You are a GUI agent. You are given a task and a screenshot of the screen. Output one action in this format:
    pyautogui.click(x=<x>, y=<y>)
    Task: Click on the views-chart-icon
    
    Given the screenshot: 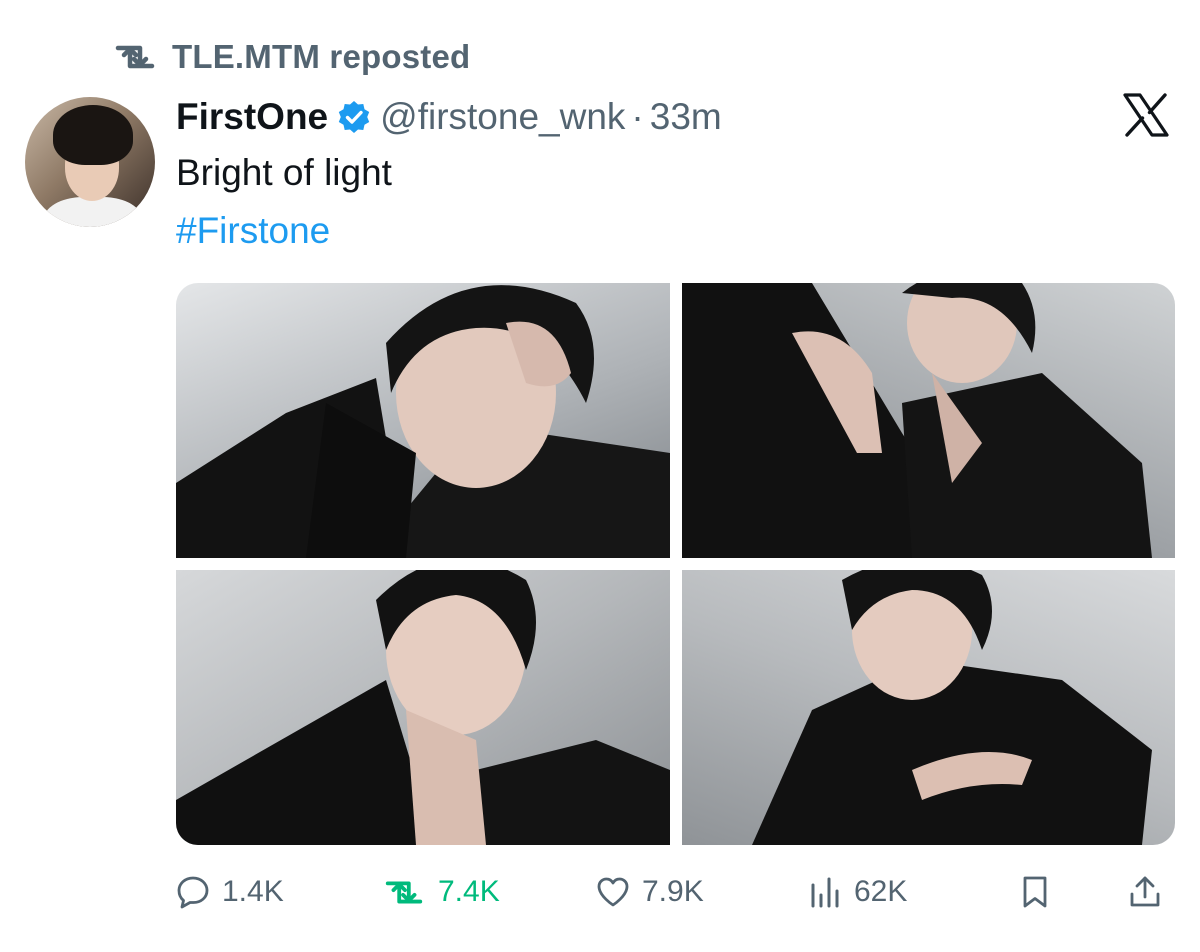 What is the action you would take?
    pyautogui.click(x=825, y=892)
    